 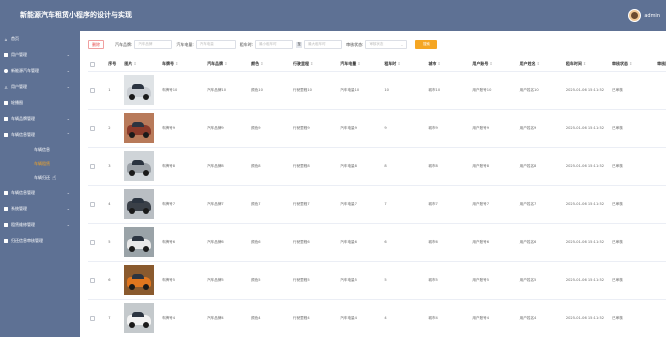 I want to click on user-name: admin, so click(x=652, y=16).